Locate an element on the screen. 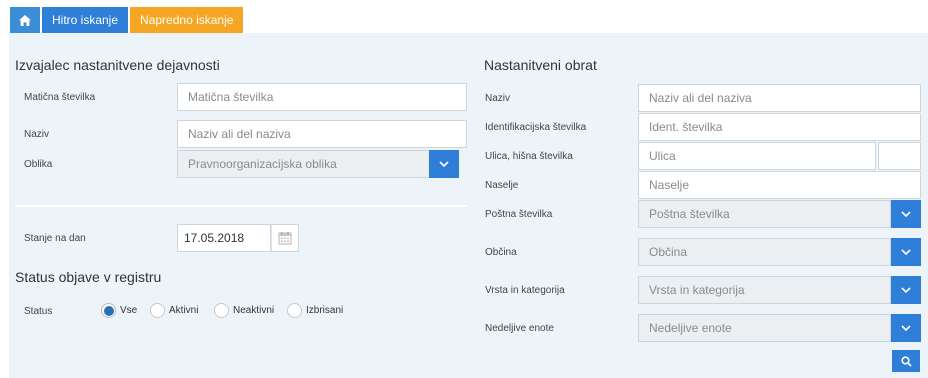  vrsta-dropdown-button is located at coordinates (906, 290).